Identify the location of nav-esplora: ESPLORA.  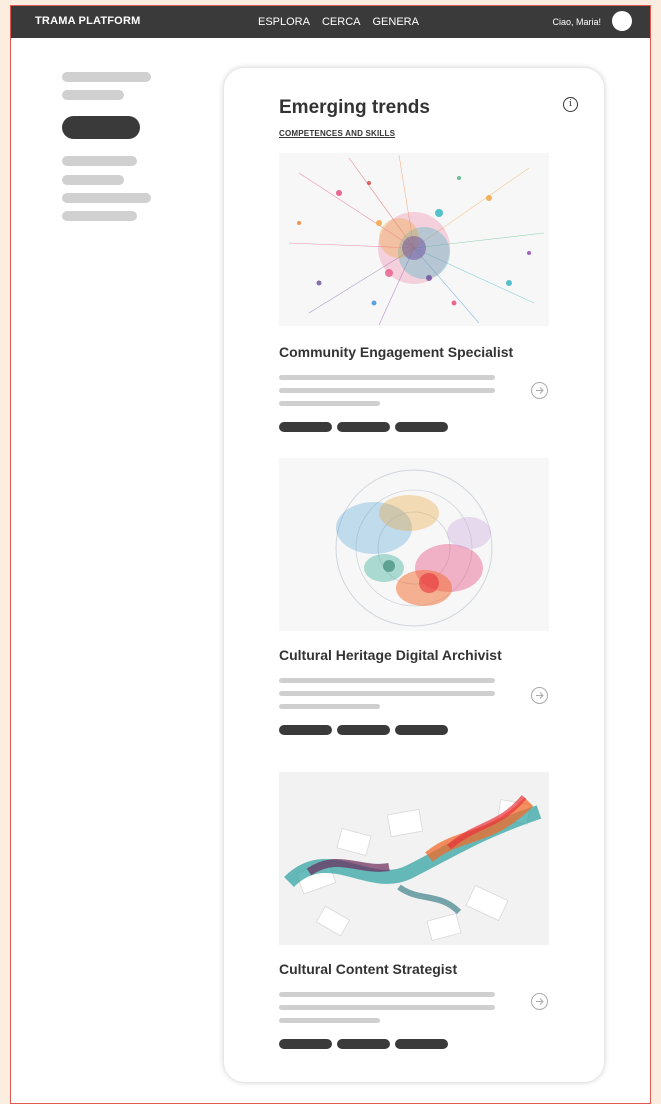
(284, 22).